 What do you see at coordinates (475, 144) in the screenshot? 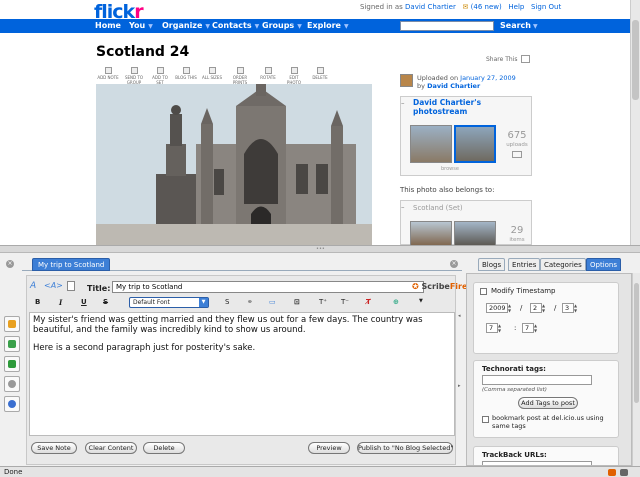
I see `thumbnail-current` at bounding box center [475, 144].